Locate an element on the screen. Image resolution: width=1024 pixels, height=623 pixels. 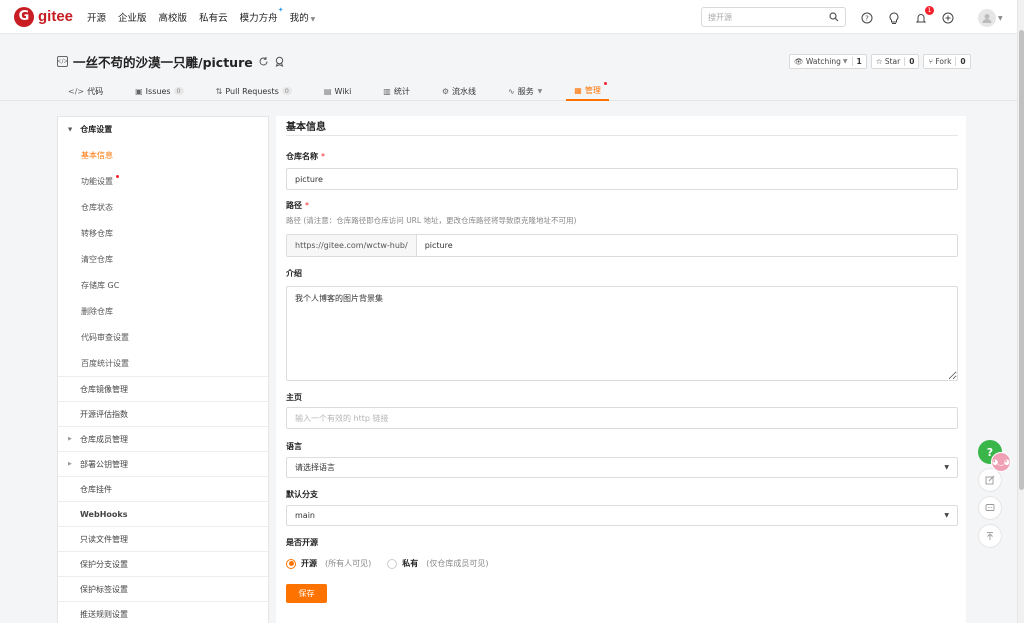
sidebar-item-deploy-keys: ▶ 部署公钥管理 is located at coordinates (163, 463).